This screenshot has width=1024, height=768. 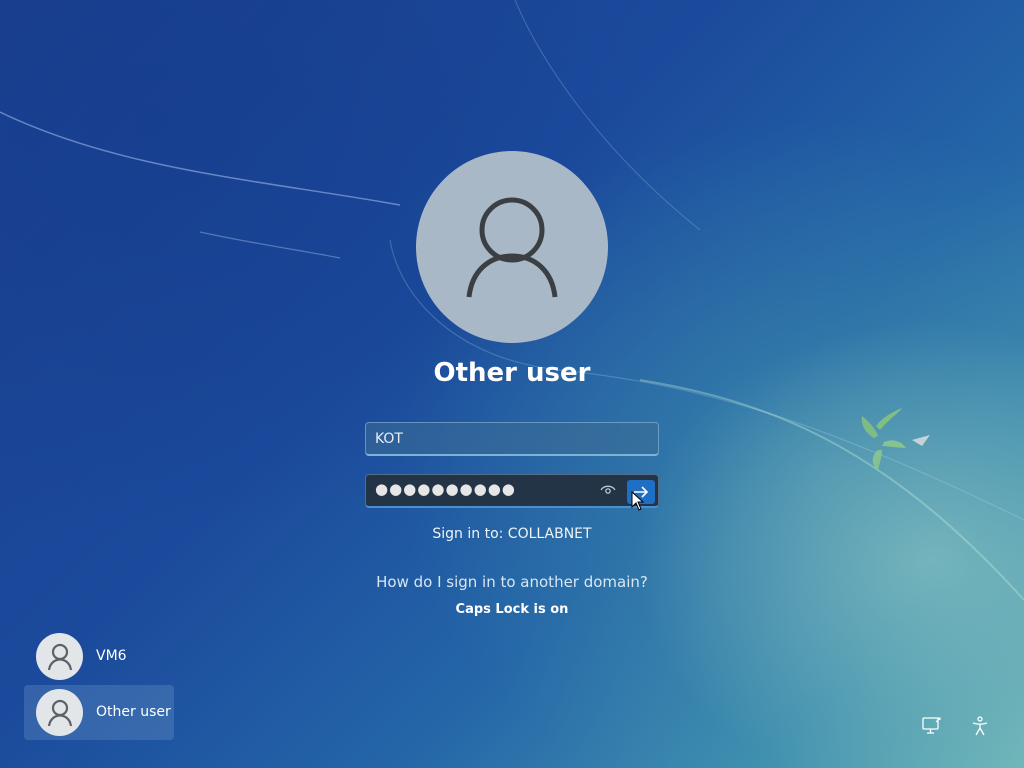 What do you see at coordinates (512, 534) in the screenshot?
I see `sign-in-domain-label: Sign in to: COLLABNET` at bounding box center [512, 534].